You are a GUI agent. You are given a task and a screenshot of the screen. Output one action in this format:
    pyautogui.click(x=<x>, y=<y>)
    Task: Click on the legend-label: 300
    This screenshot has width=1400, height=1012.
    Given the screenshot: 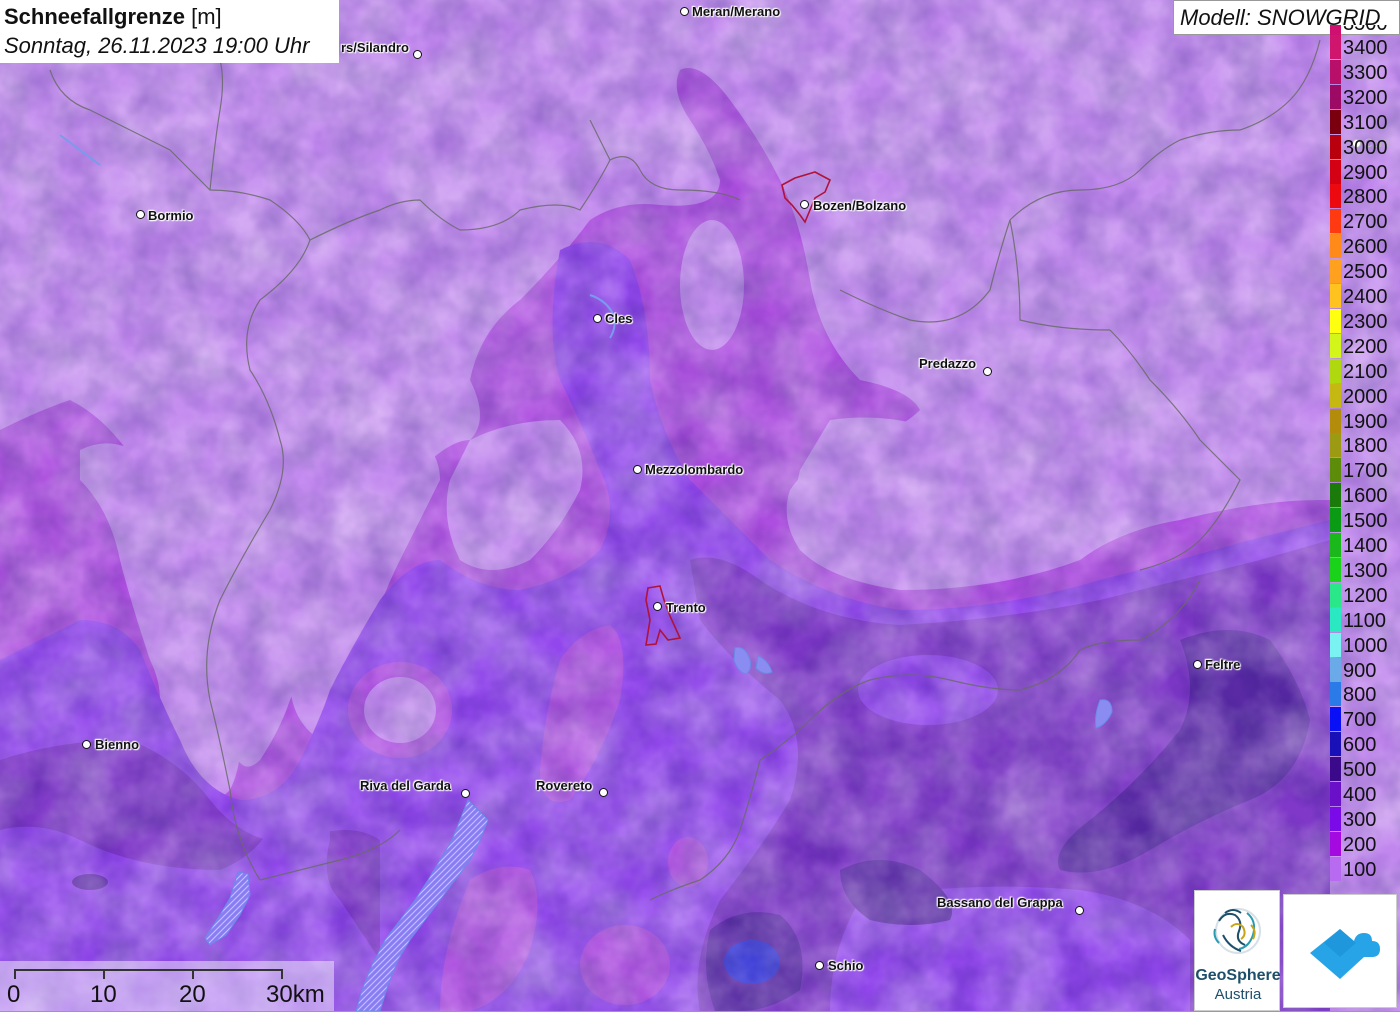 What is the action you would take?
    pyautogui.click(x=1360, y=819)
    